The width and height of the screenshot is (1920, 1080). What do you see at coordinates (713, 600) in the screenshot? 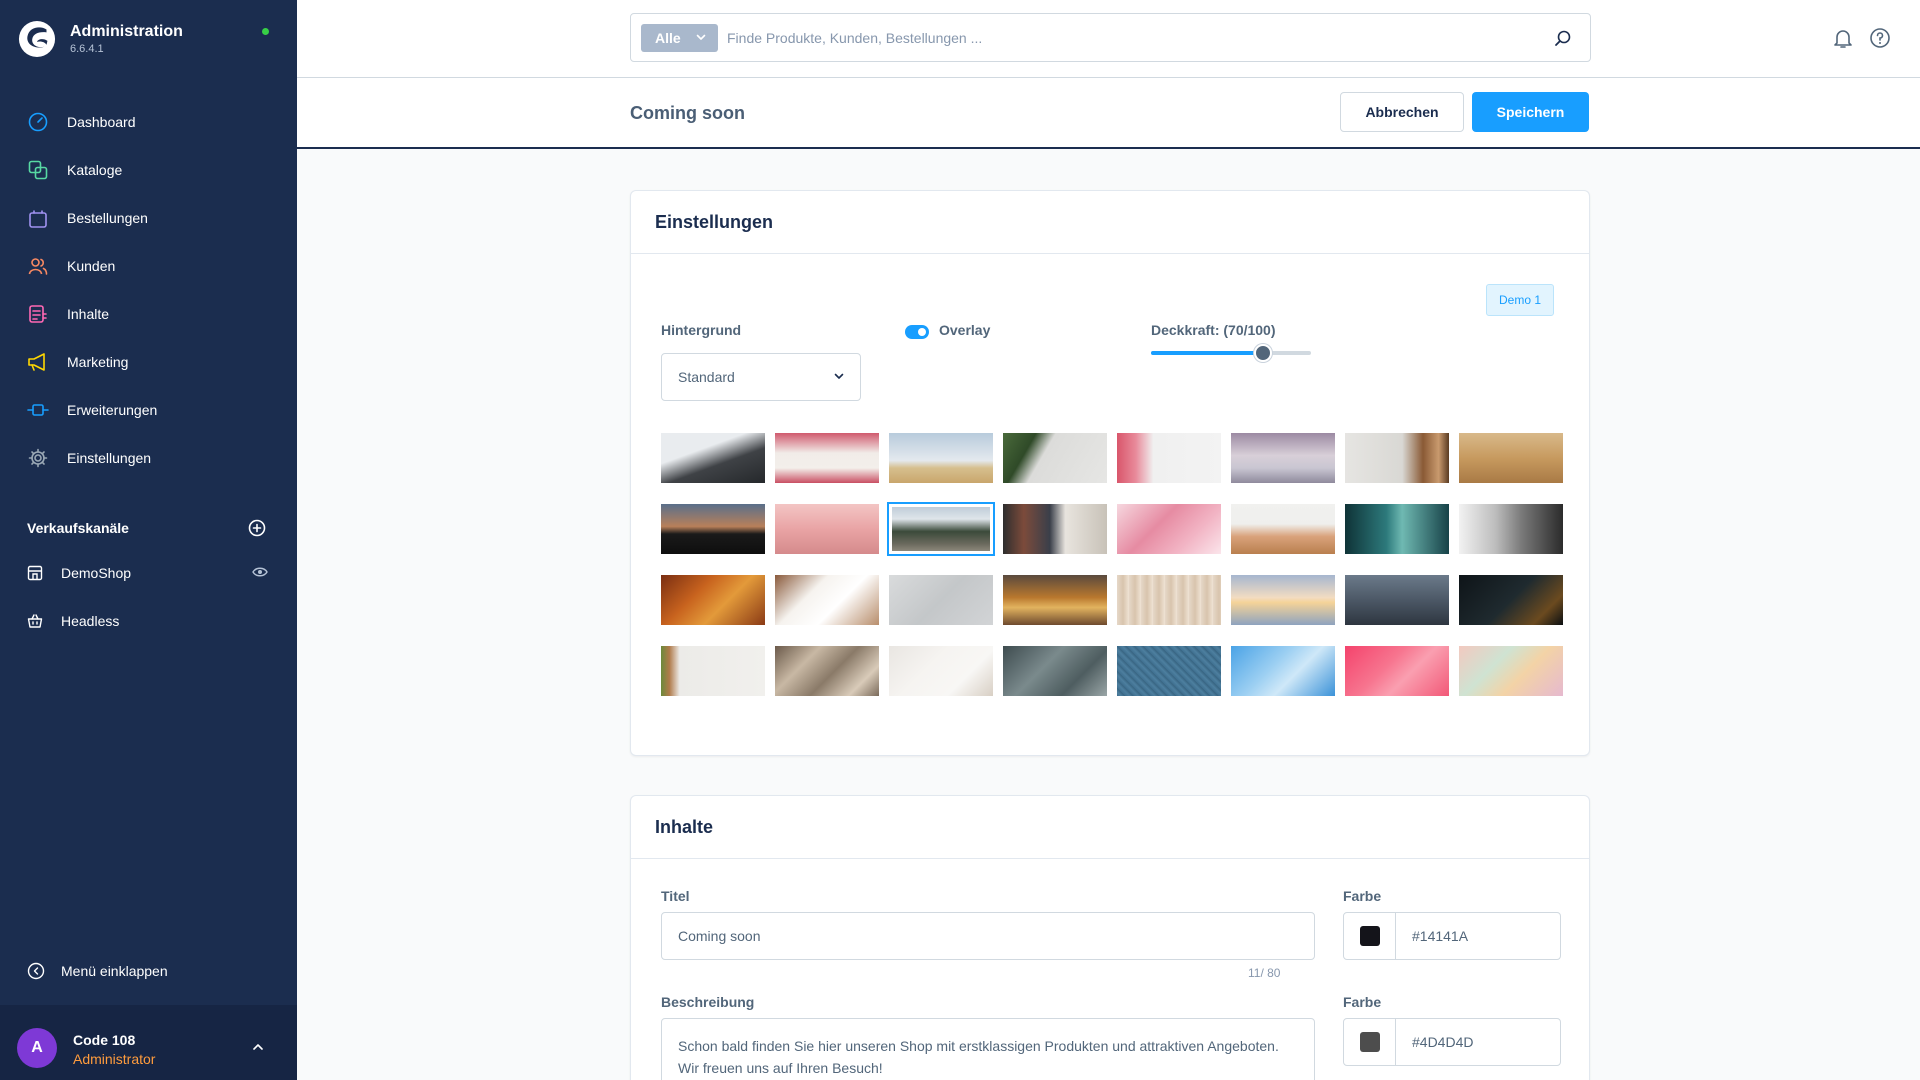
I see `background-thumbnail-autumn-leaves` at bounding box center [713, 600].